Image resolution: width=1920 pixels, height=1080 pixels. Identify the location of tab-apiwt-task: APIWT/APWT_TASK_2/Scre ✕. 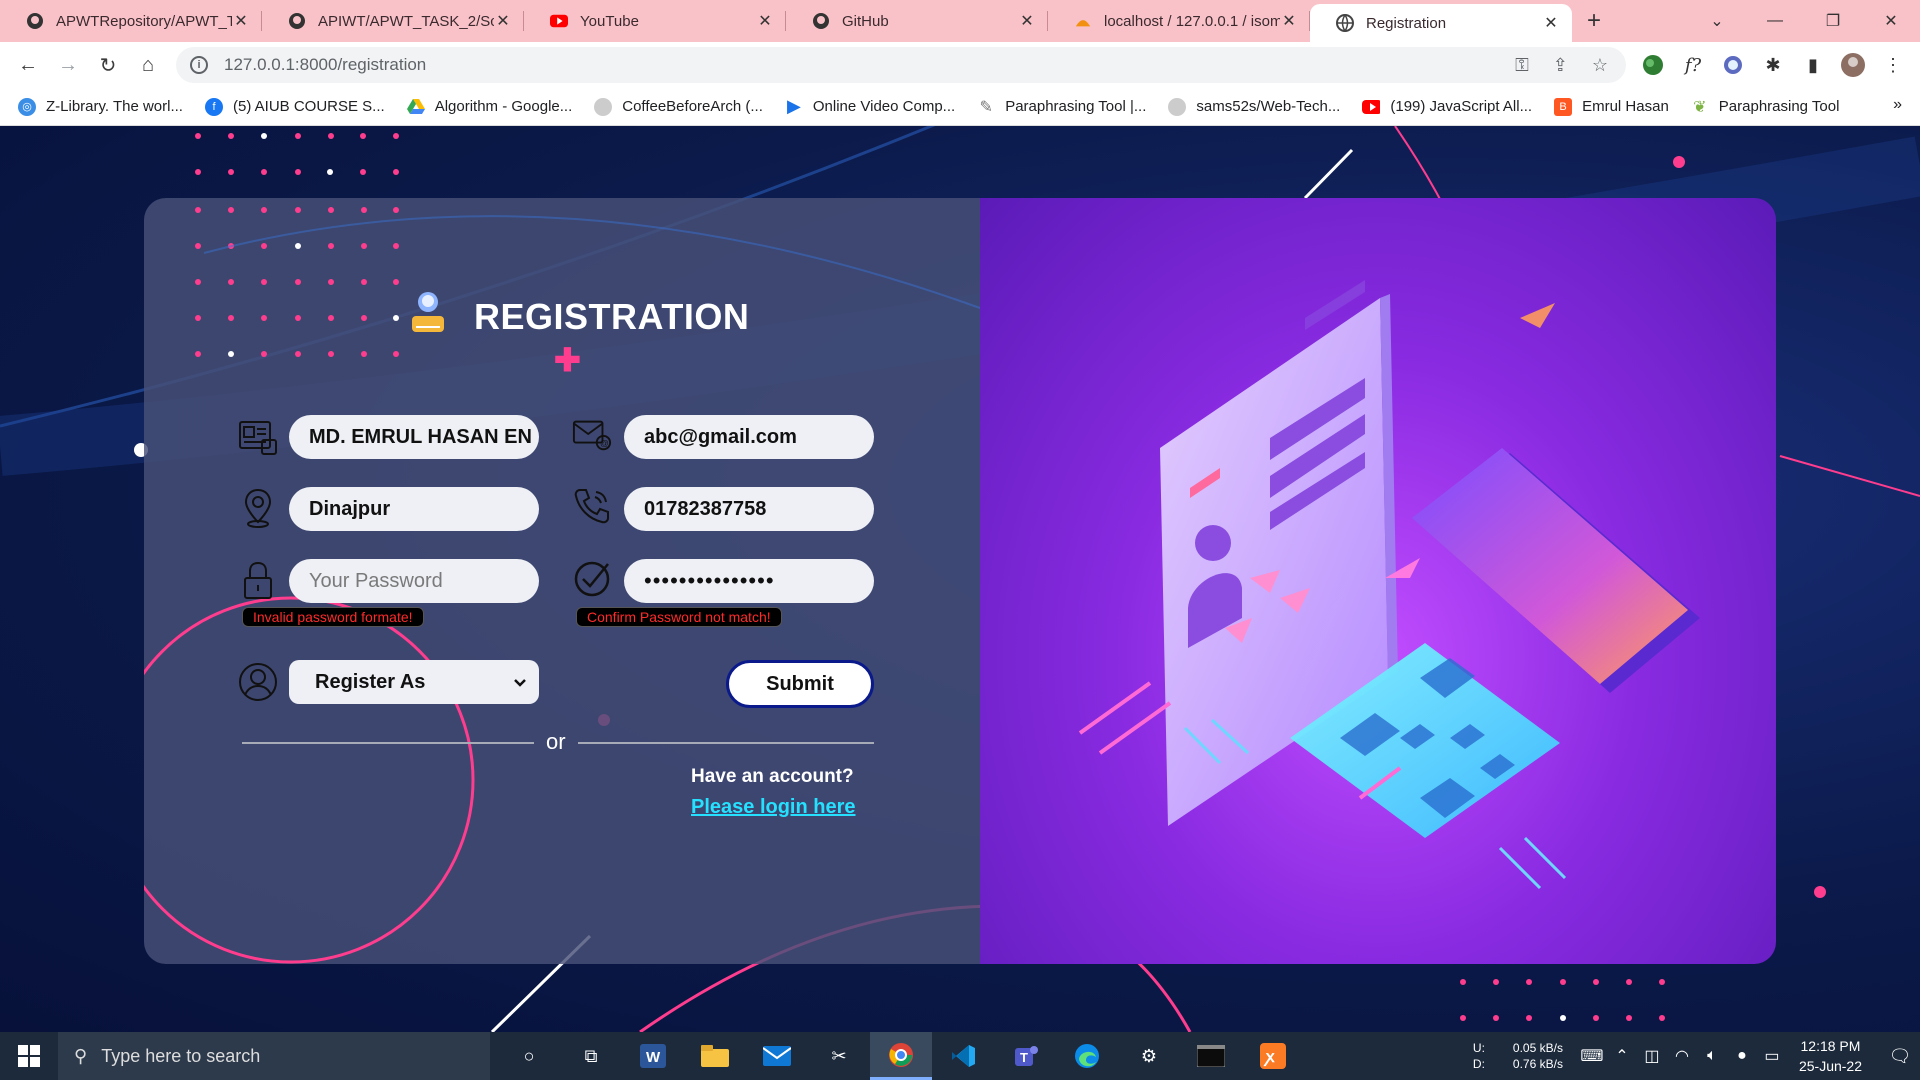
(393, 21).